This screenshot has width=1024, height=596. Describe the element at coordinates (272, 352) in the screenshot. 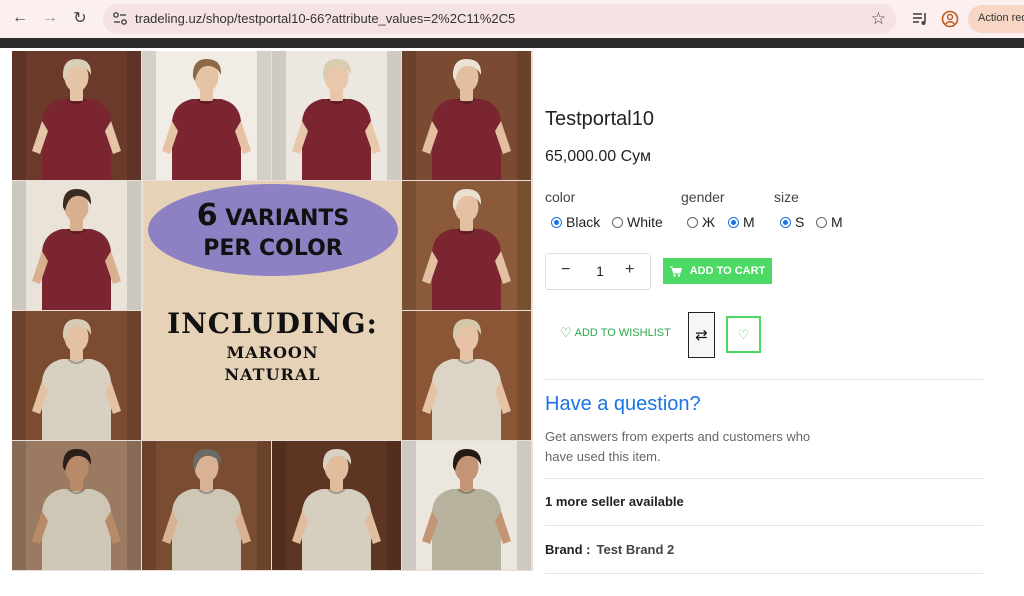

I see `color-maroon-text: MAROON` at that location.